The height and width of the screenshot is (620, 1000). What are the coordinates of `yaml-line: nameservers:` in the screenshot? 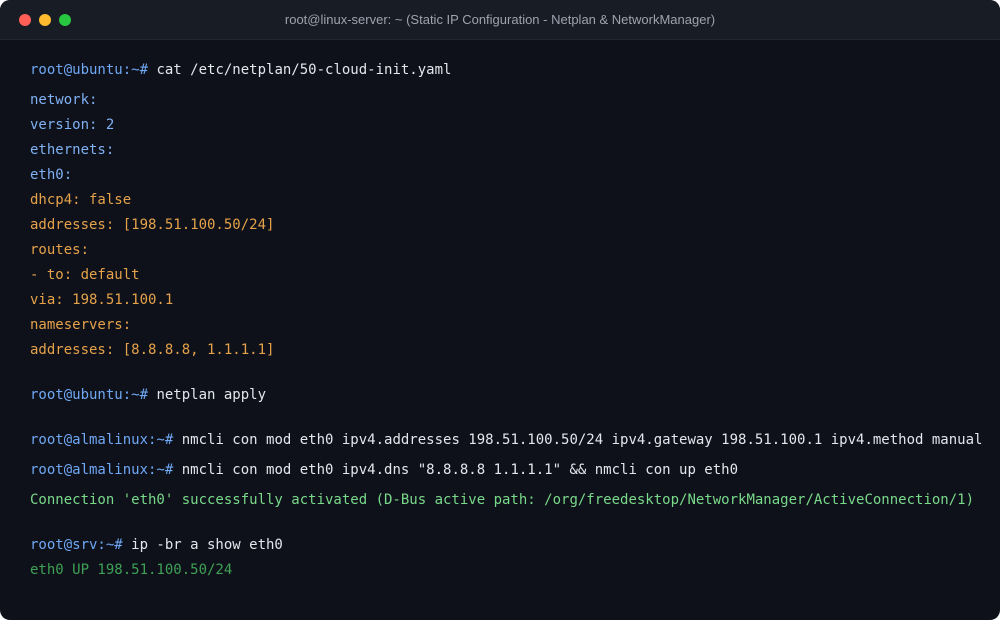 It's located at (81, 325).